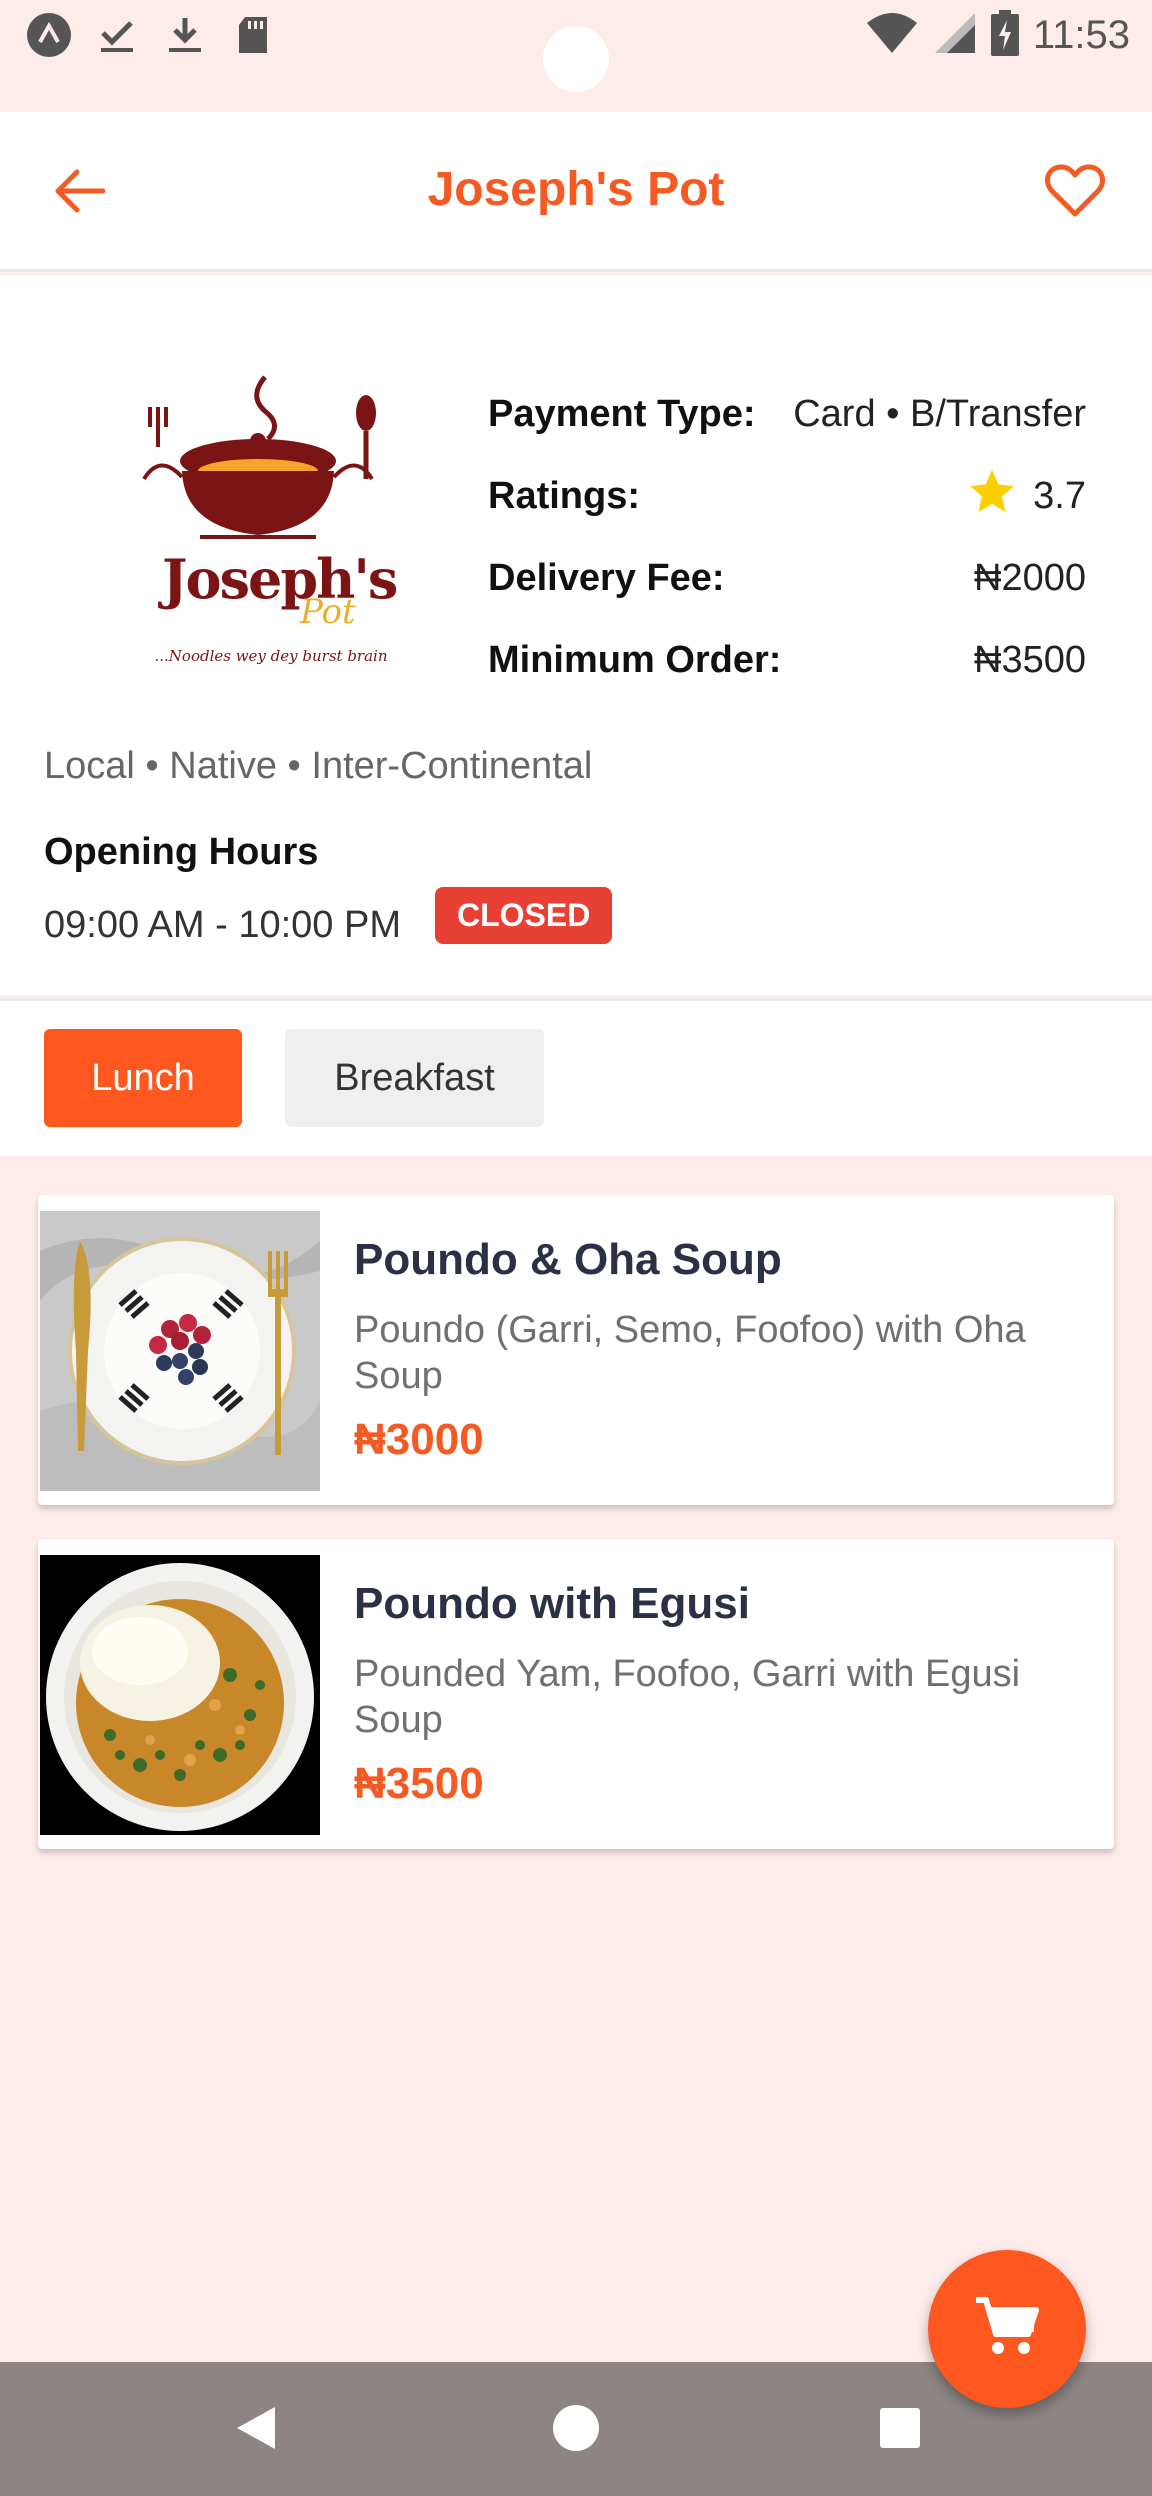 Image resolution: width=1152 pixels, height=2496 pixels. What do you see at coordinates (117, 35) in the screenshot?
I see `check-download-icon` at bounding box center [117, 35].